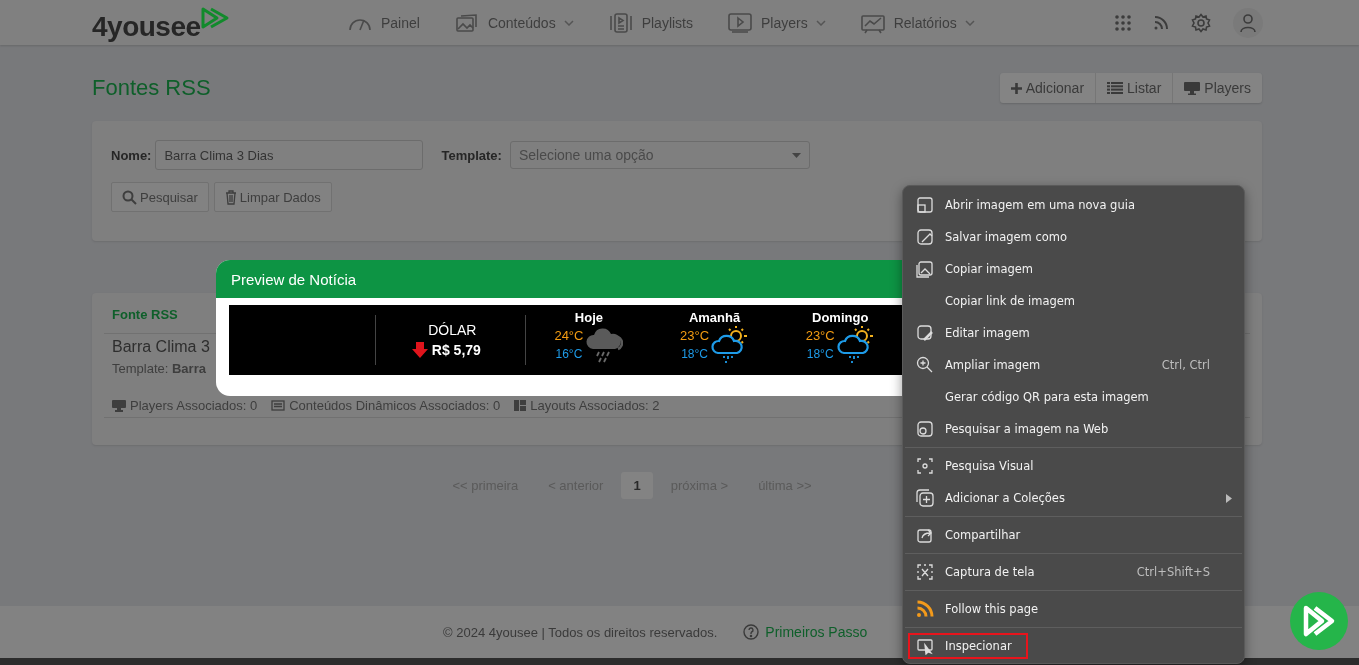  What do you see at coordinates (1123, 22) in the screenshot?
I see `apps-grid-icon` at bounding box center [1123, 22].